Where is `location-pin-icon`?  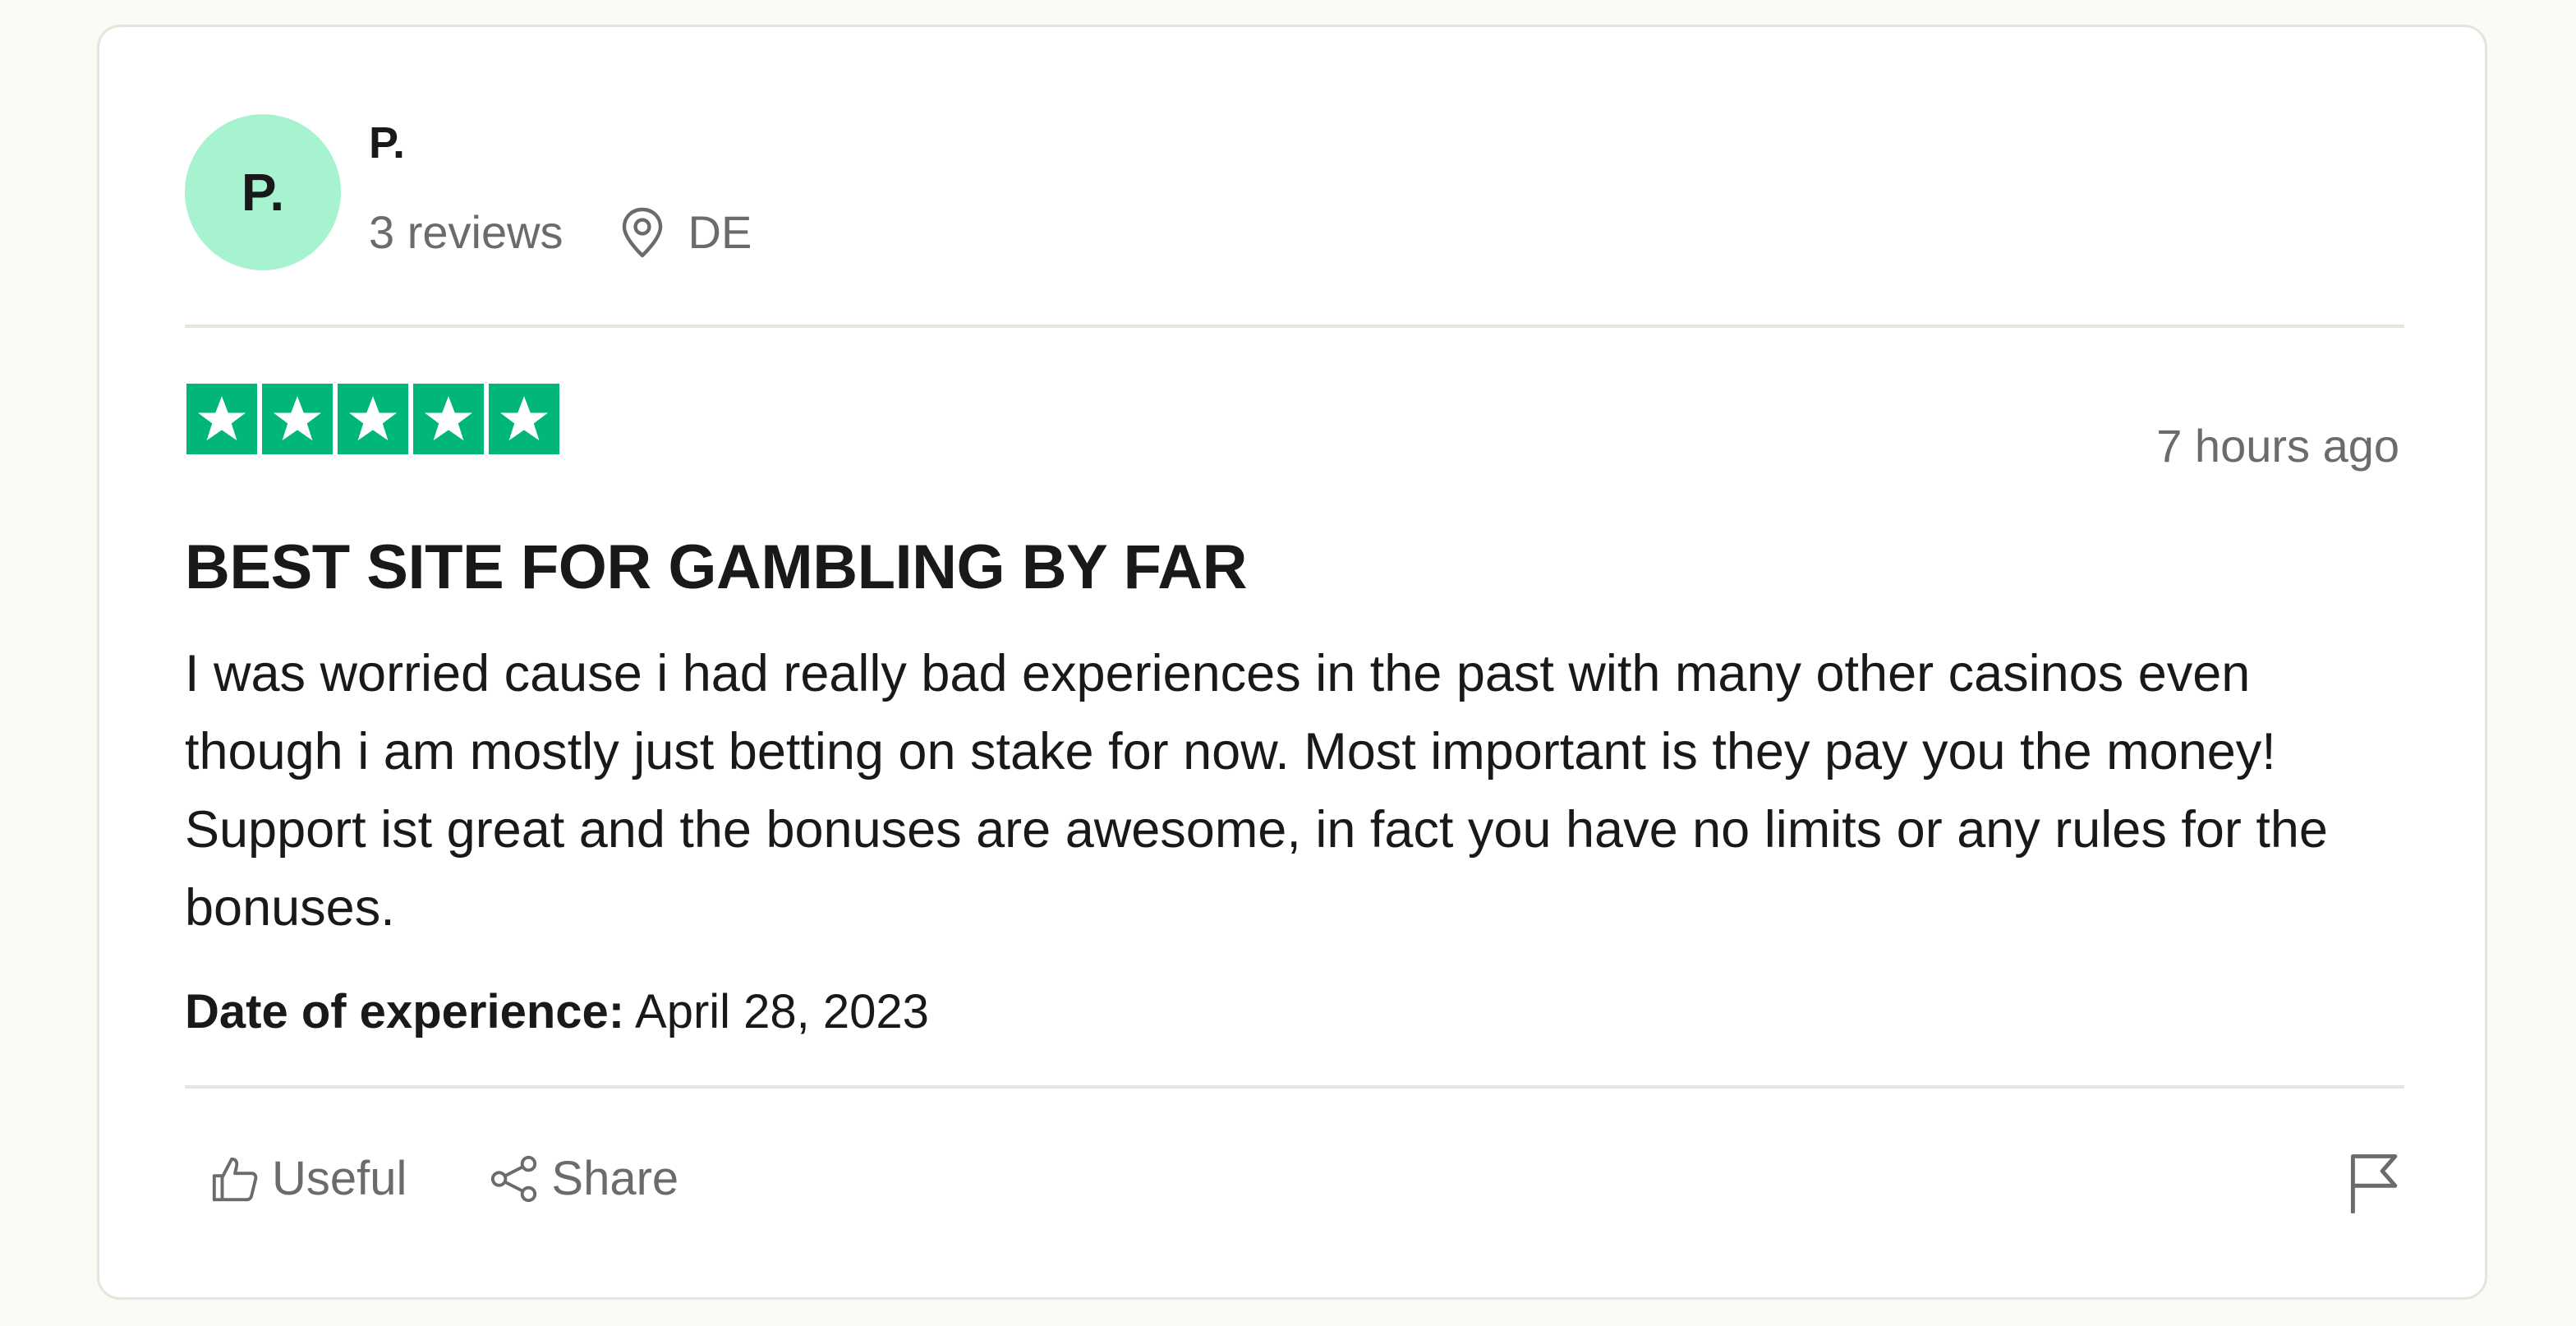
location-pin-icon is located at coordinates (642, 232).